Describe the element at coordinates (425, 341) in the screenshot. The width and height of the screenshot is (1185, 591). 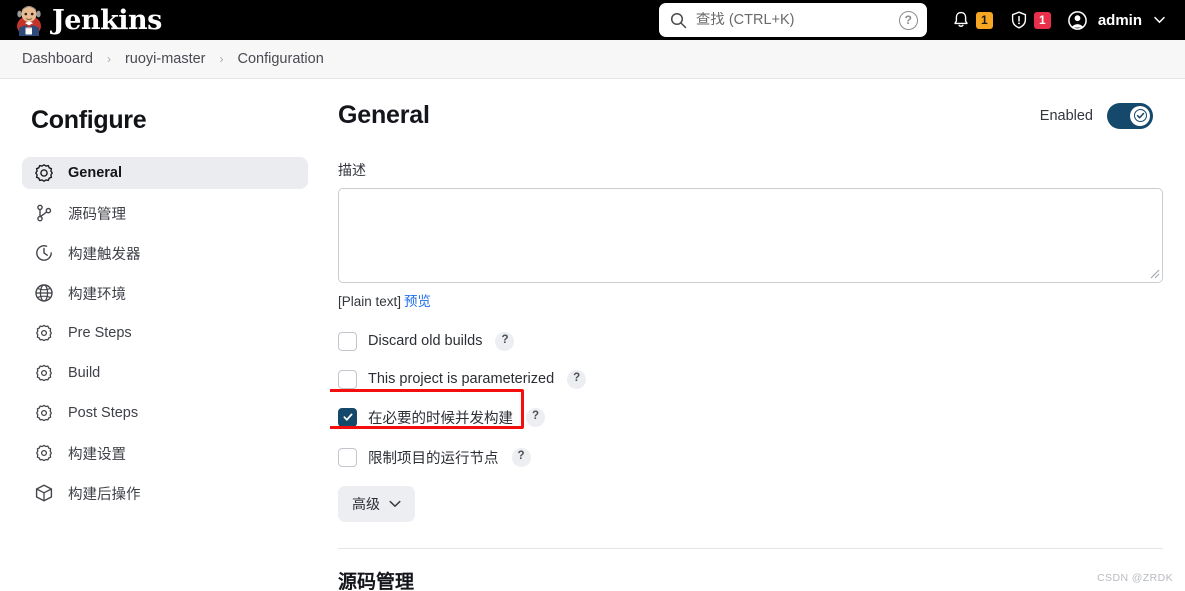
I see `checkbox-label: Discard old builds` at that location.